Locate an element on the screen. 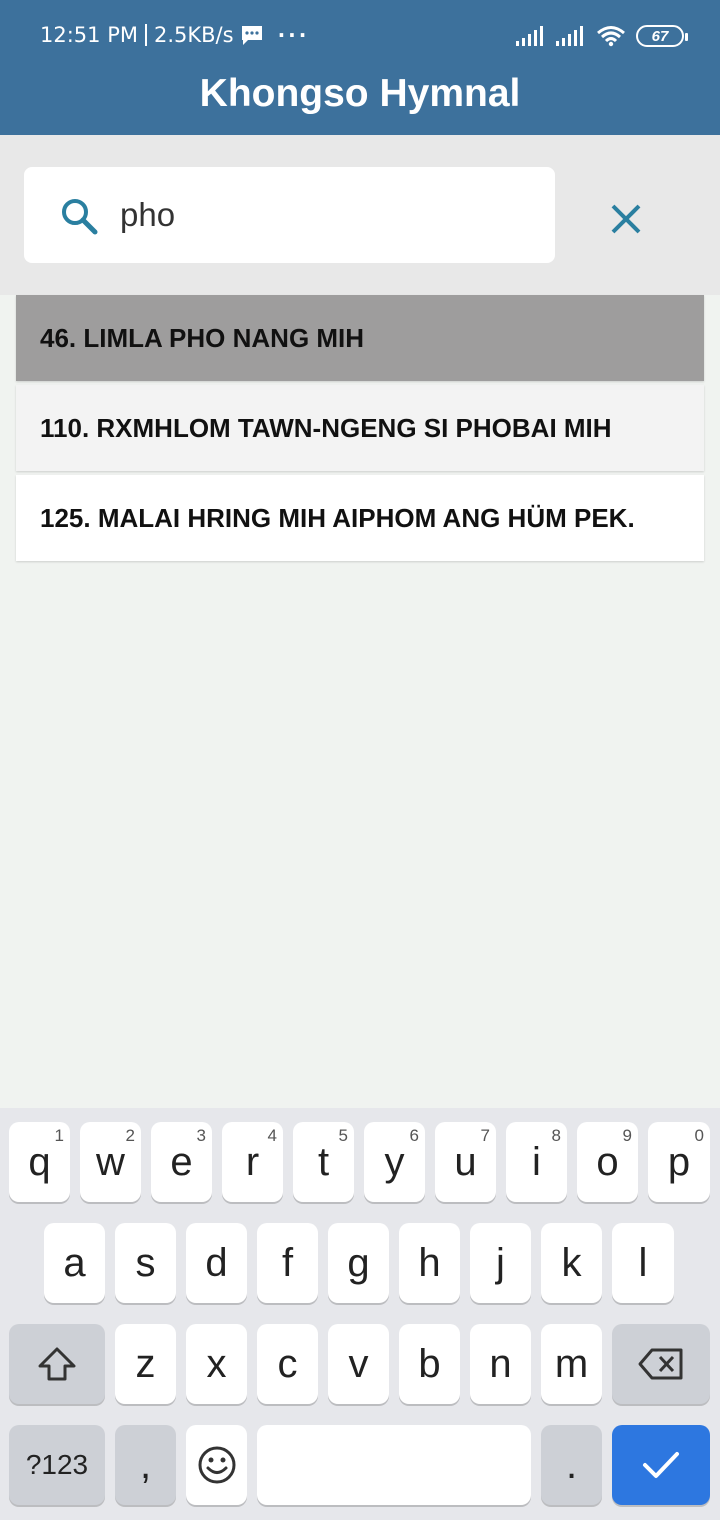 The height and width of the screenshot is (1520, 720). key-hint: 8 is located at coordinates (556, 1135).